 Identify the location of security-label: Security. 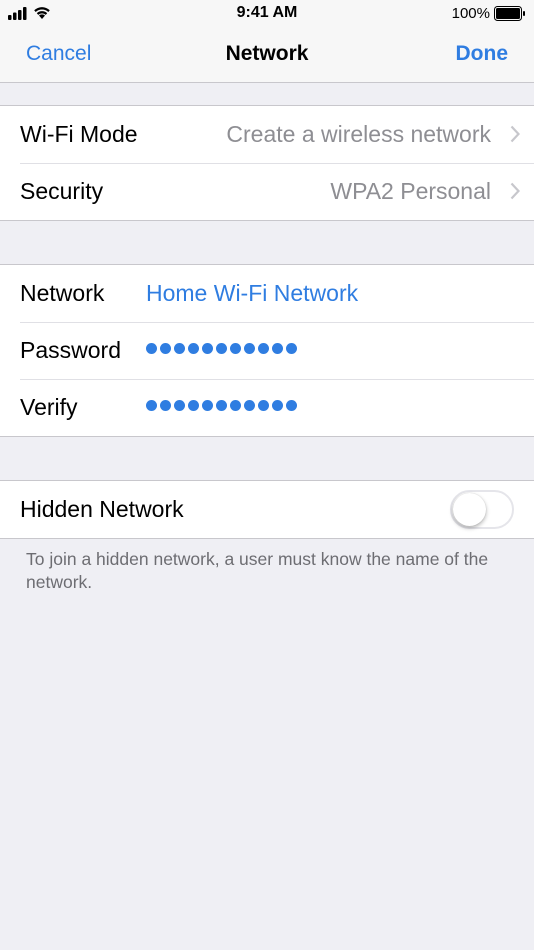
(62, 191).